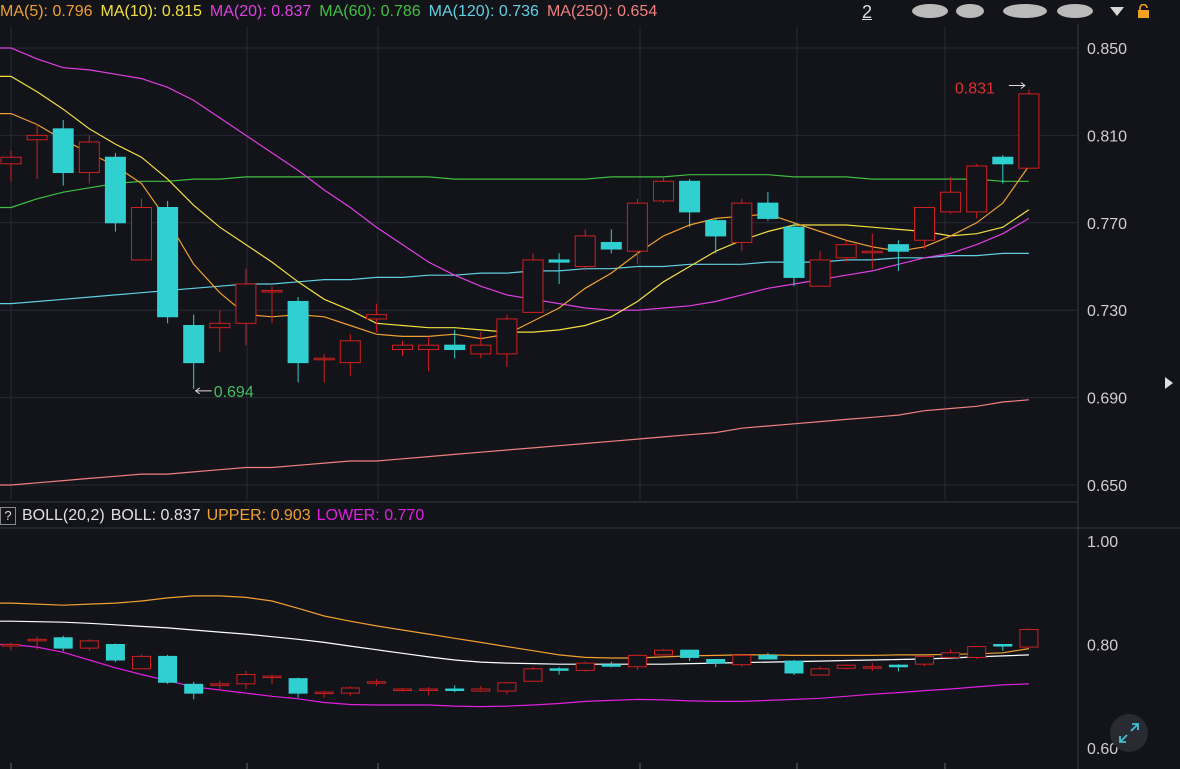  What do you see at coordinates (234, 392) in the screenshot?
I see `low-annotation: 0.694` at bounding box center [234, 392].